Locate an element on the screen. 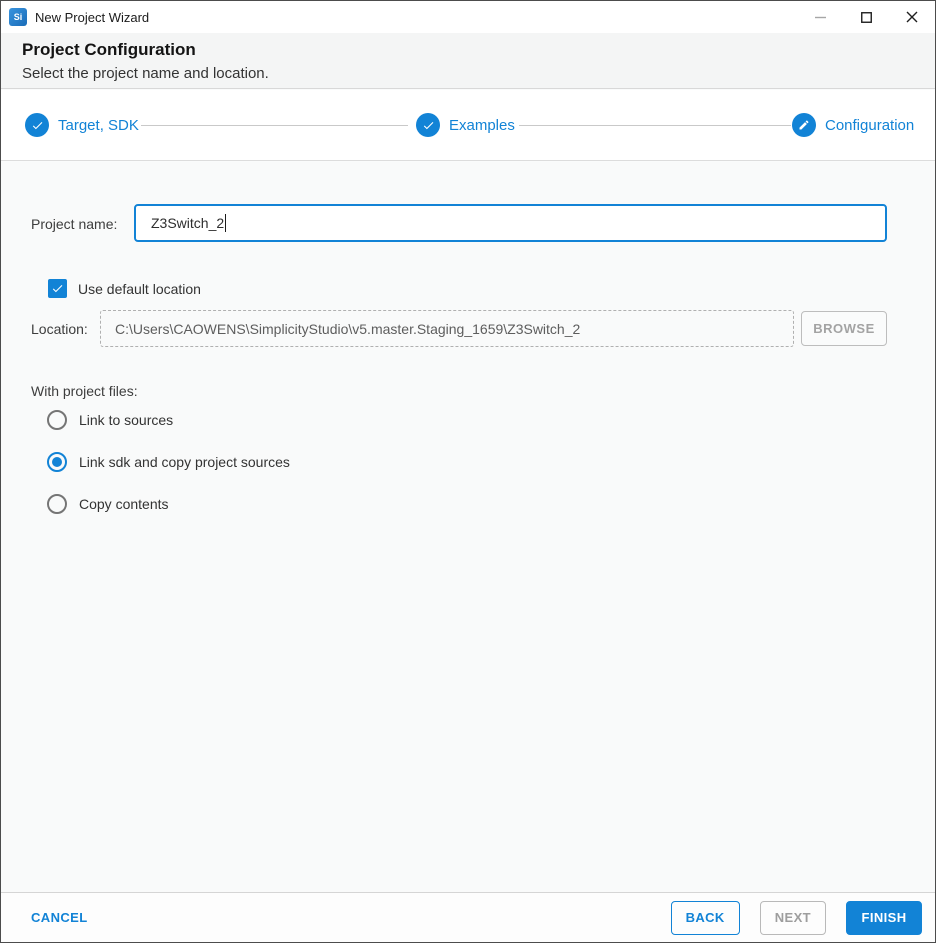 The image size is (936, 943). wizard-footer: CANCEL BACK NEXT FINISH is located at coordinates (468, 917).